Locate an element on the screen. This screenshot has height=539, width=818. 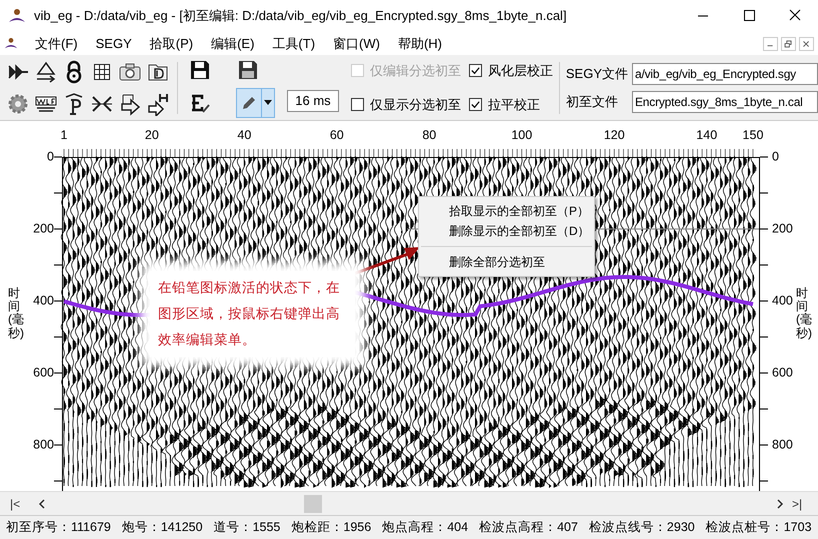
status-field: 检波点线号：2930 is located at coordinates (641, 527).